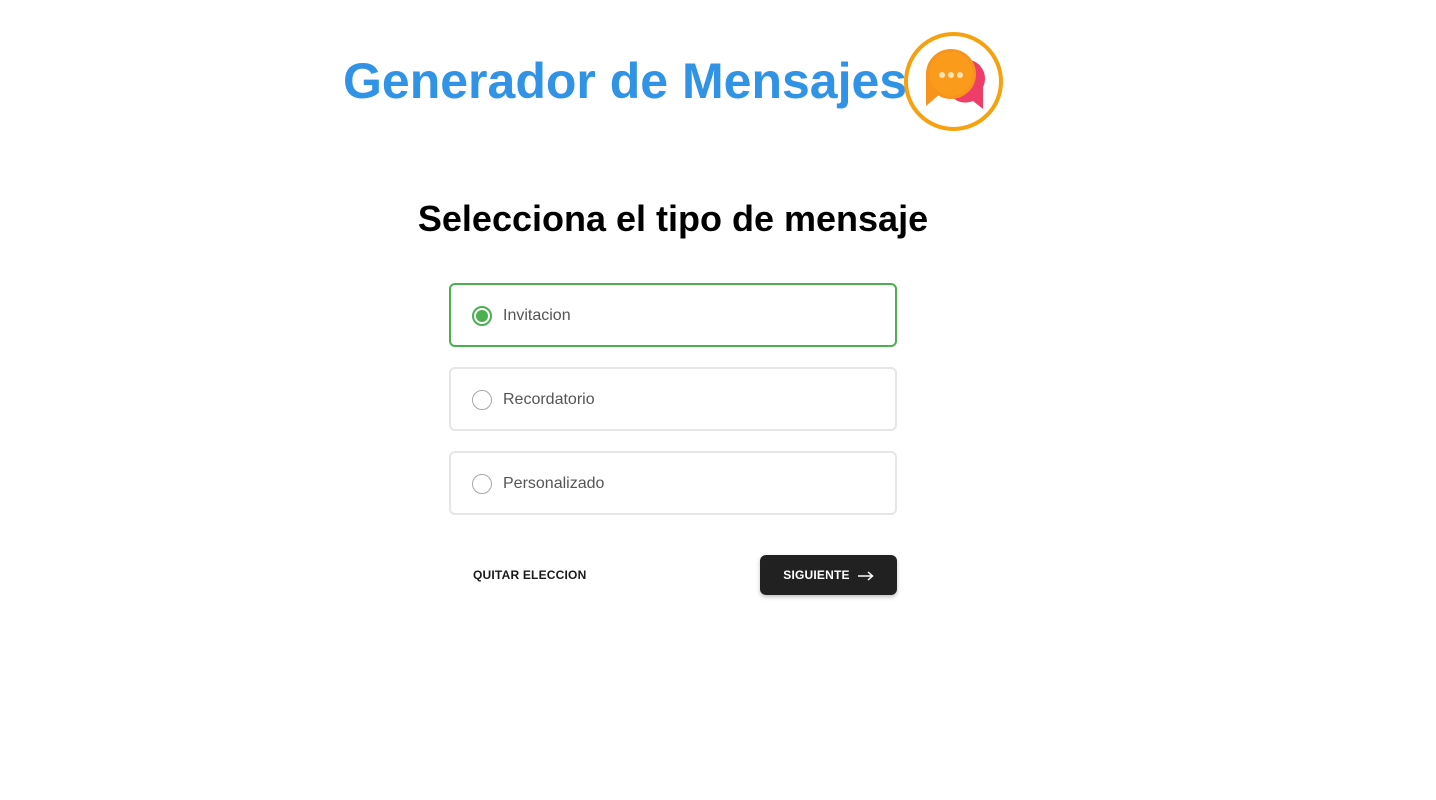  I want to click on option-invitacion: Invitacion, so click(673, 315).